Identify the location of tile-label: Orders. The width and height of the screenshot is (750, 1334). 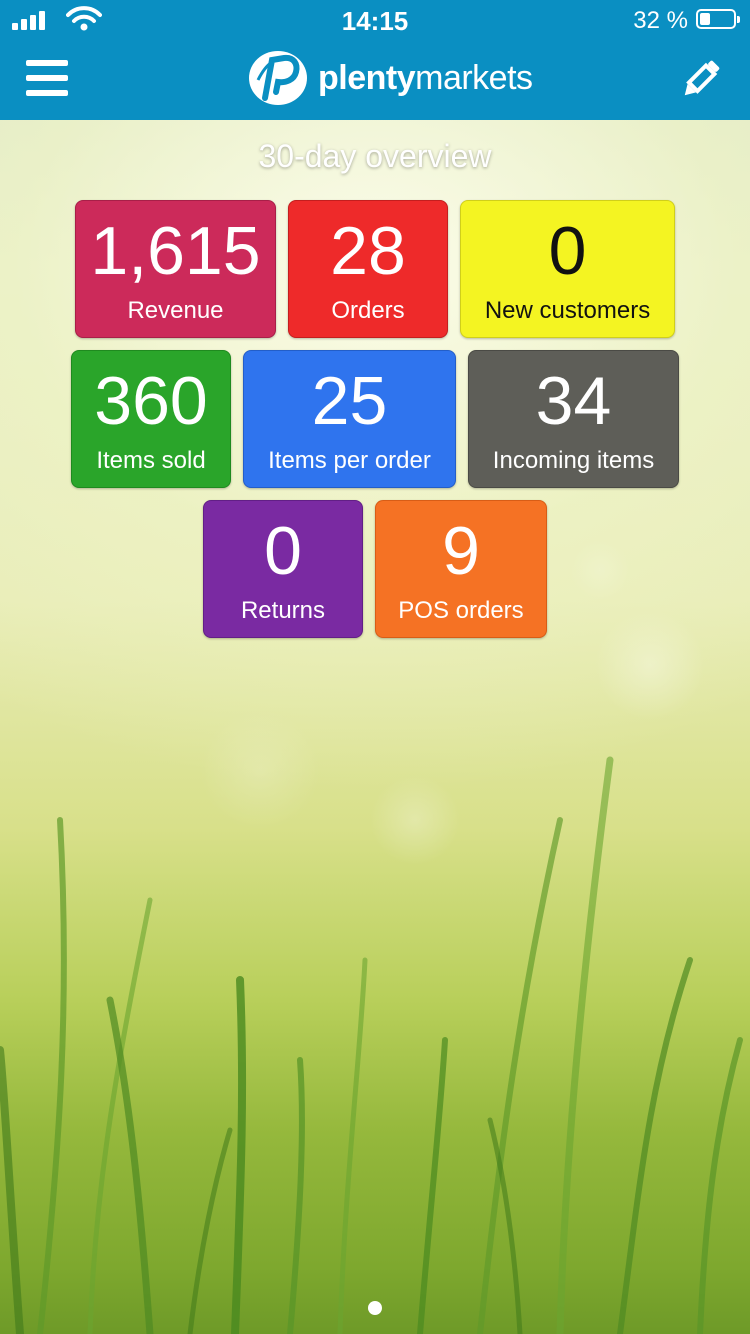
(368, 310).